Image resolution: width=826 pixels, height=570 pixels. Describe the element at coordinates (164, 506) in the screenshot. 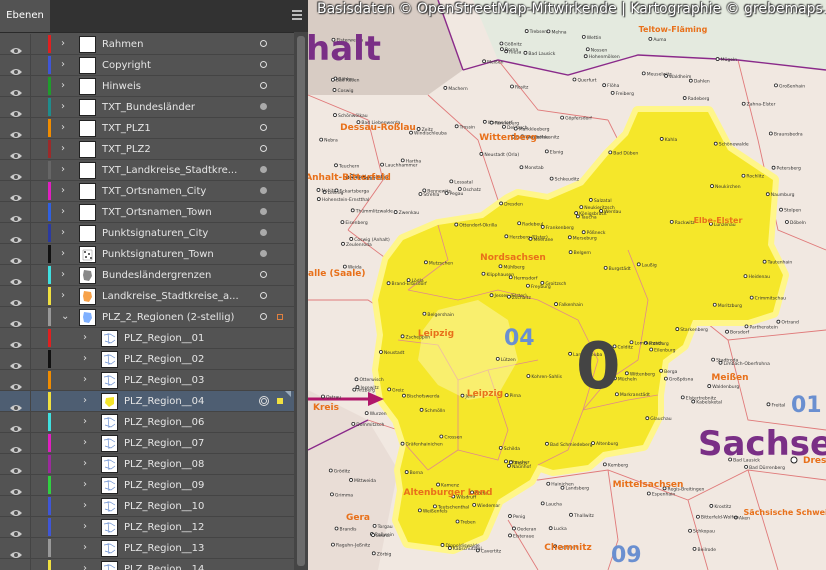

I see `layer-name: PLZ_Region__10` at that location.